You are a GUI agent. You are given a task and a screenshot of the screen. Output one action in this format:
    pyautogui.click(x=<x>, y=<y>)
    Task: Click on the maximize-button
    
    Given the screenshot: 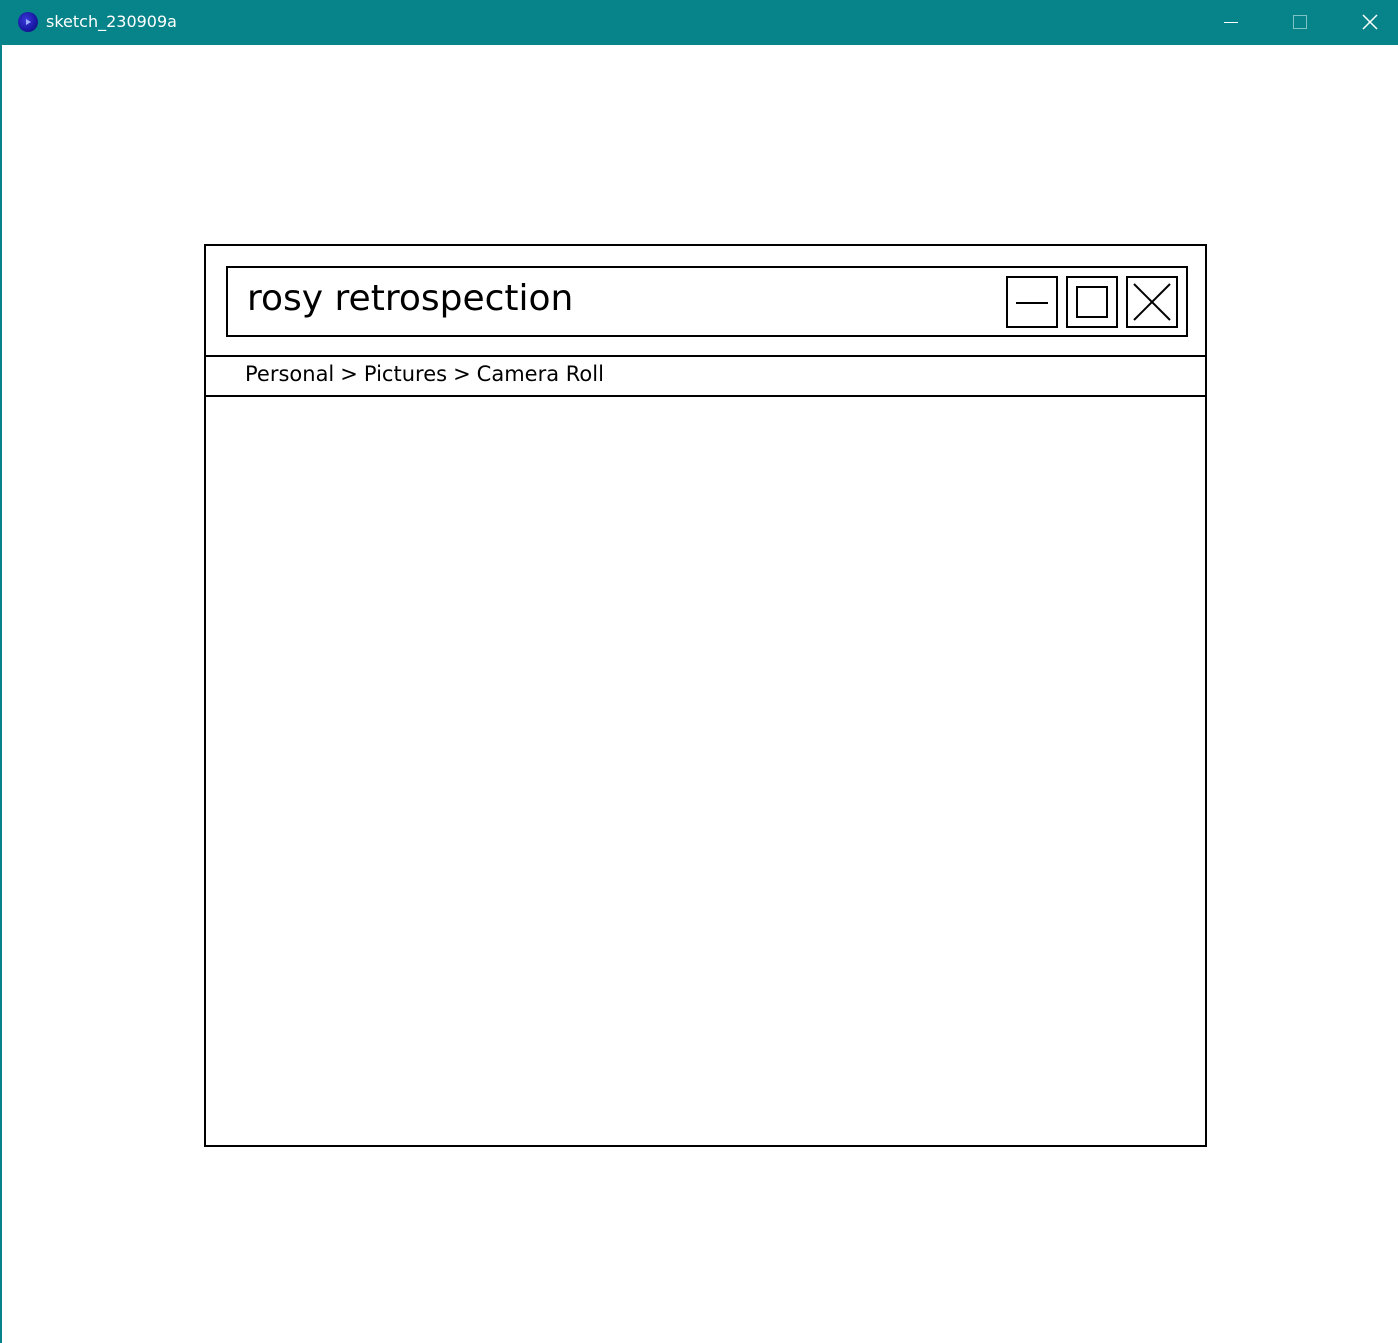 What is the action you would take?
    pyautogui.click(x=1299, y=22)
    